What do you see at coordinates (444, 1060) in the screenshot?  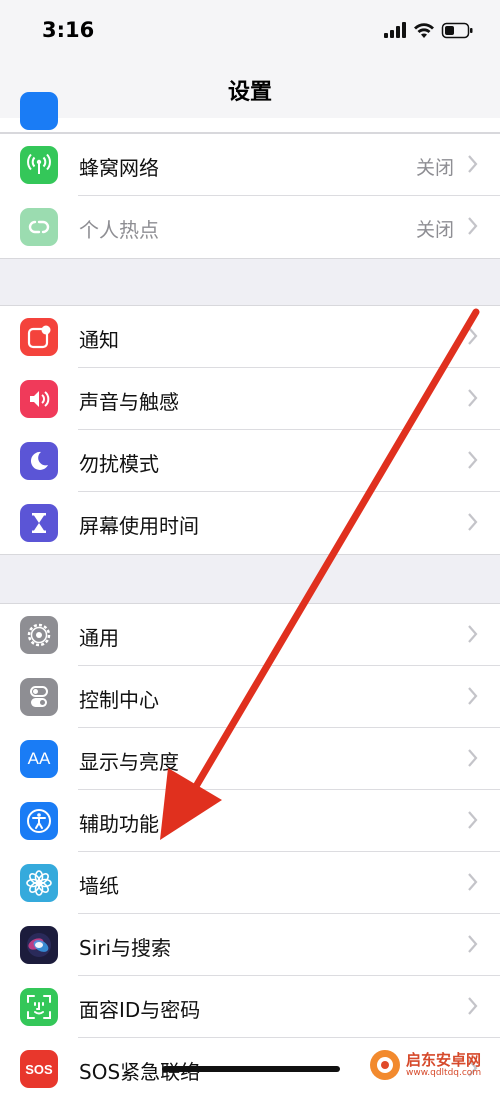 I see `watermark-name: 启东安卓网` at bounding box center [444, 1060].